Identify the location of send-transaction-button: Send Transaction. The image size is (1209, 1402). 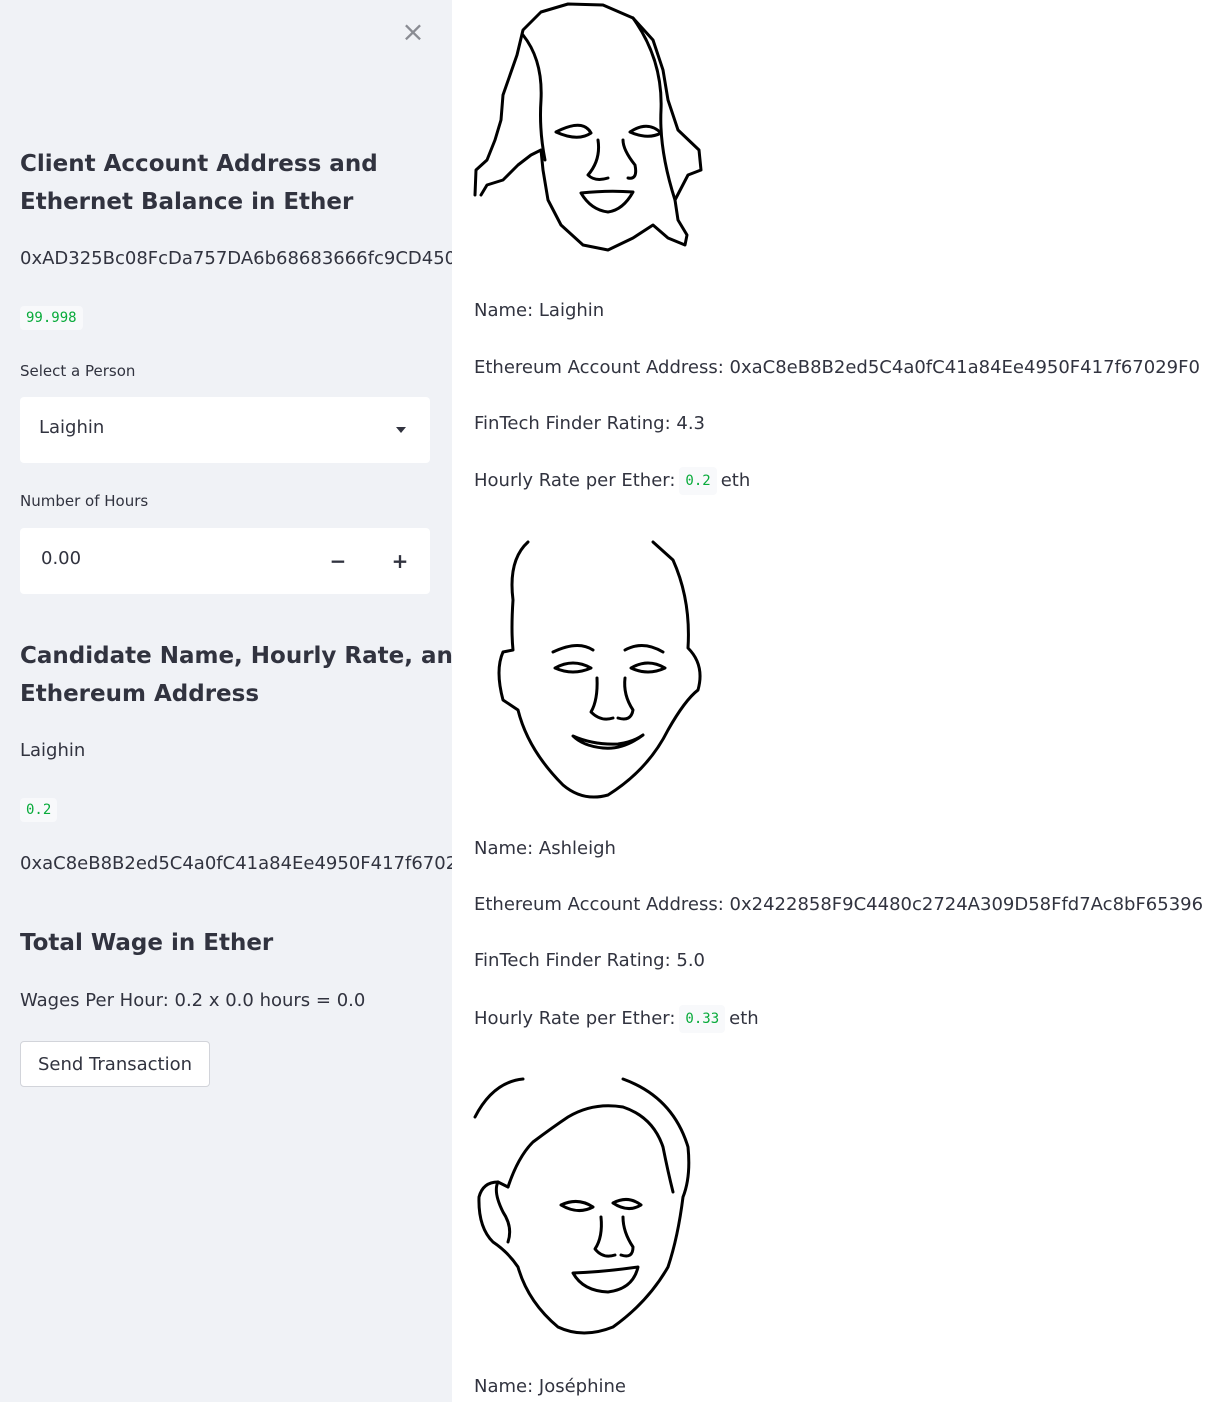
(115, 1064).